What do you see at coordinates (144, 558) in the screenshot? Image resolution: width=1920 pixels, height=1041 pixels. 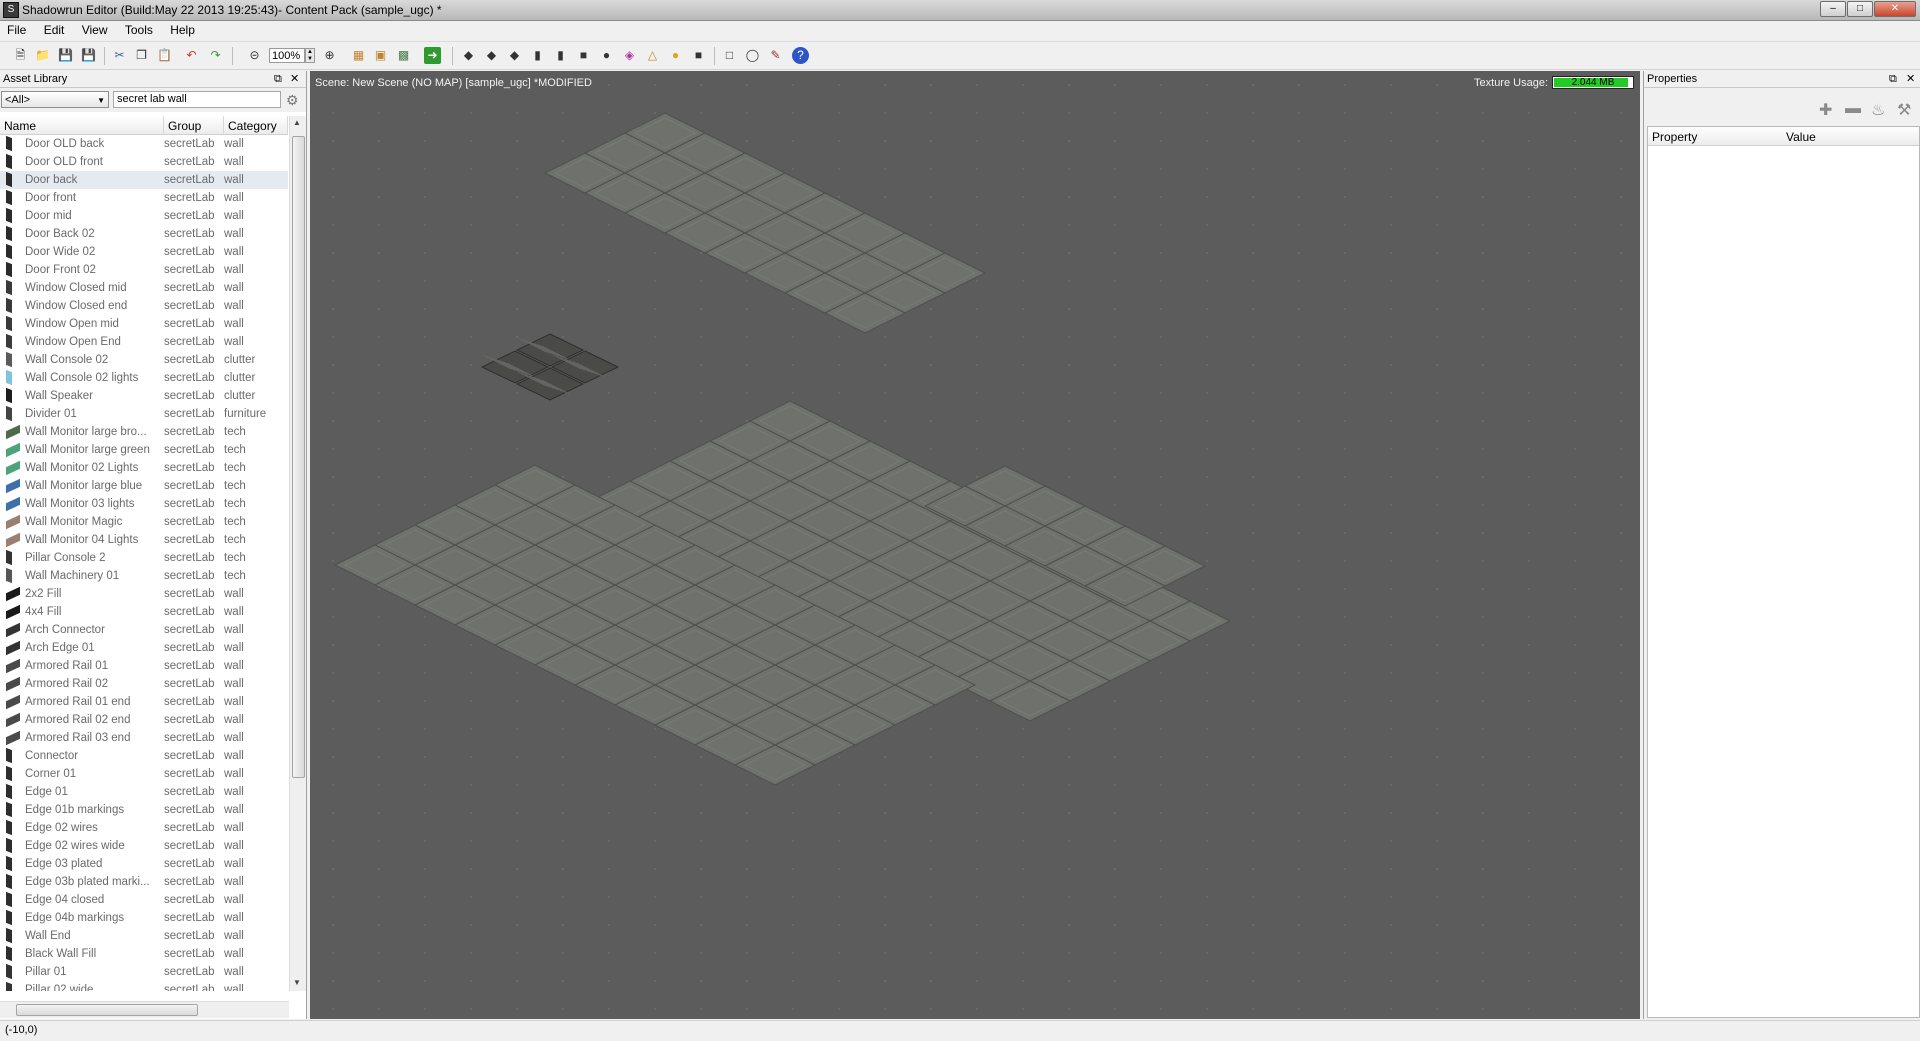 I see `asset-row: Pillar Console 2 secretLab tech` at bounding box center [144, 558].